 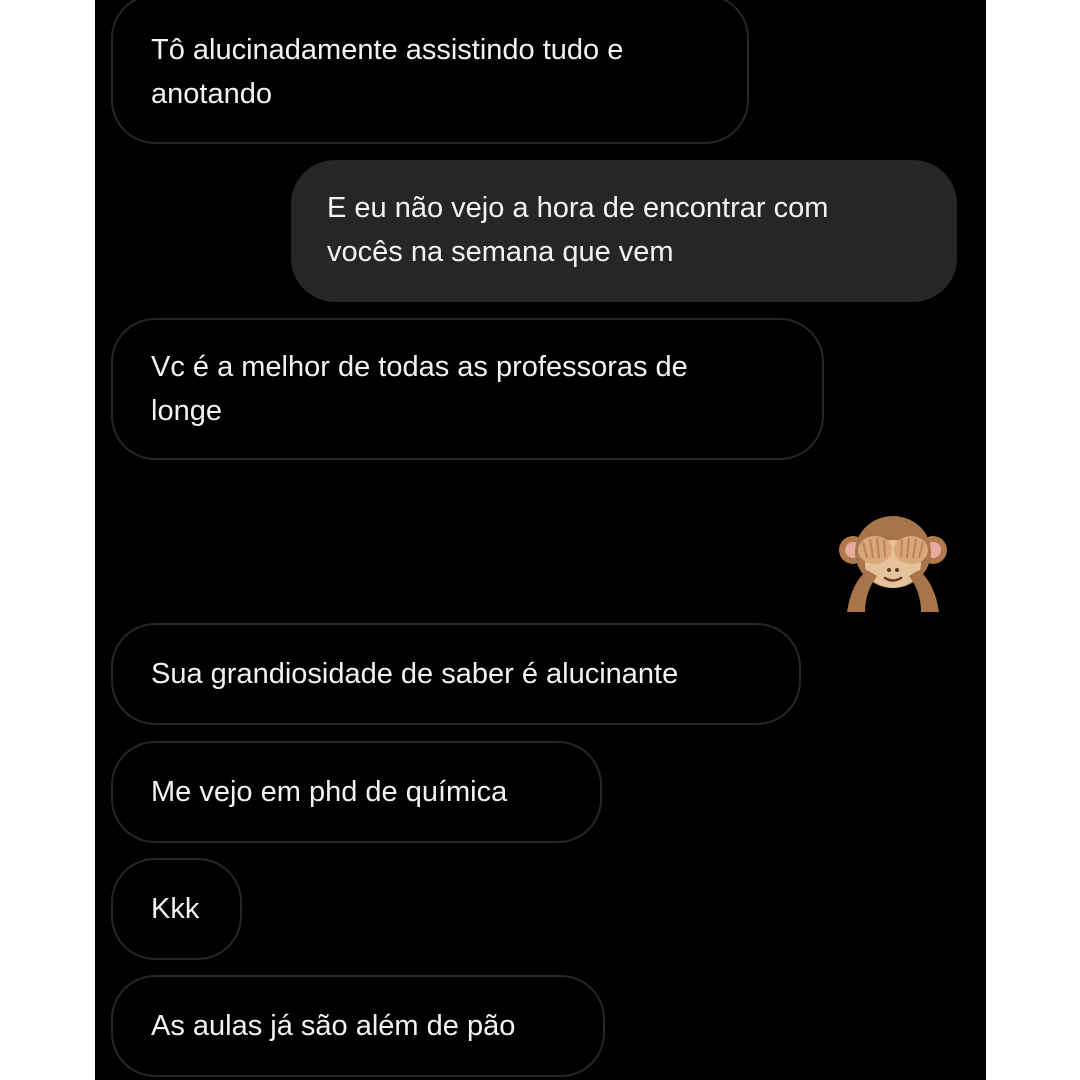 I want to click on message-received: Kkk, so click(x=176, y=909).